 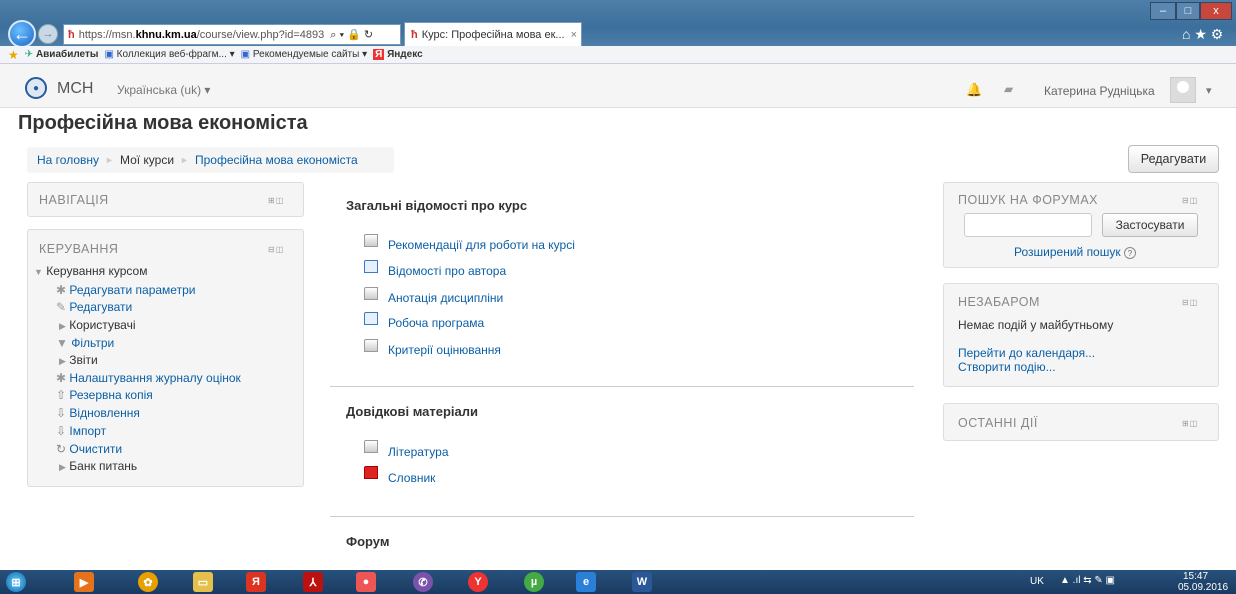 What do you see at coordinates (379, 54) in the screenshot?
I see `yandex-icon: Я` at bounding box center [379, 54].